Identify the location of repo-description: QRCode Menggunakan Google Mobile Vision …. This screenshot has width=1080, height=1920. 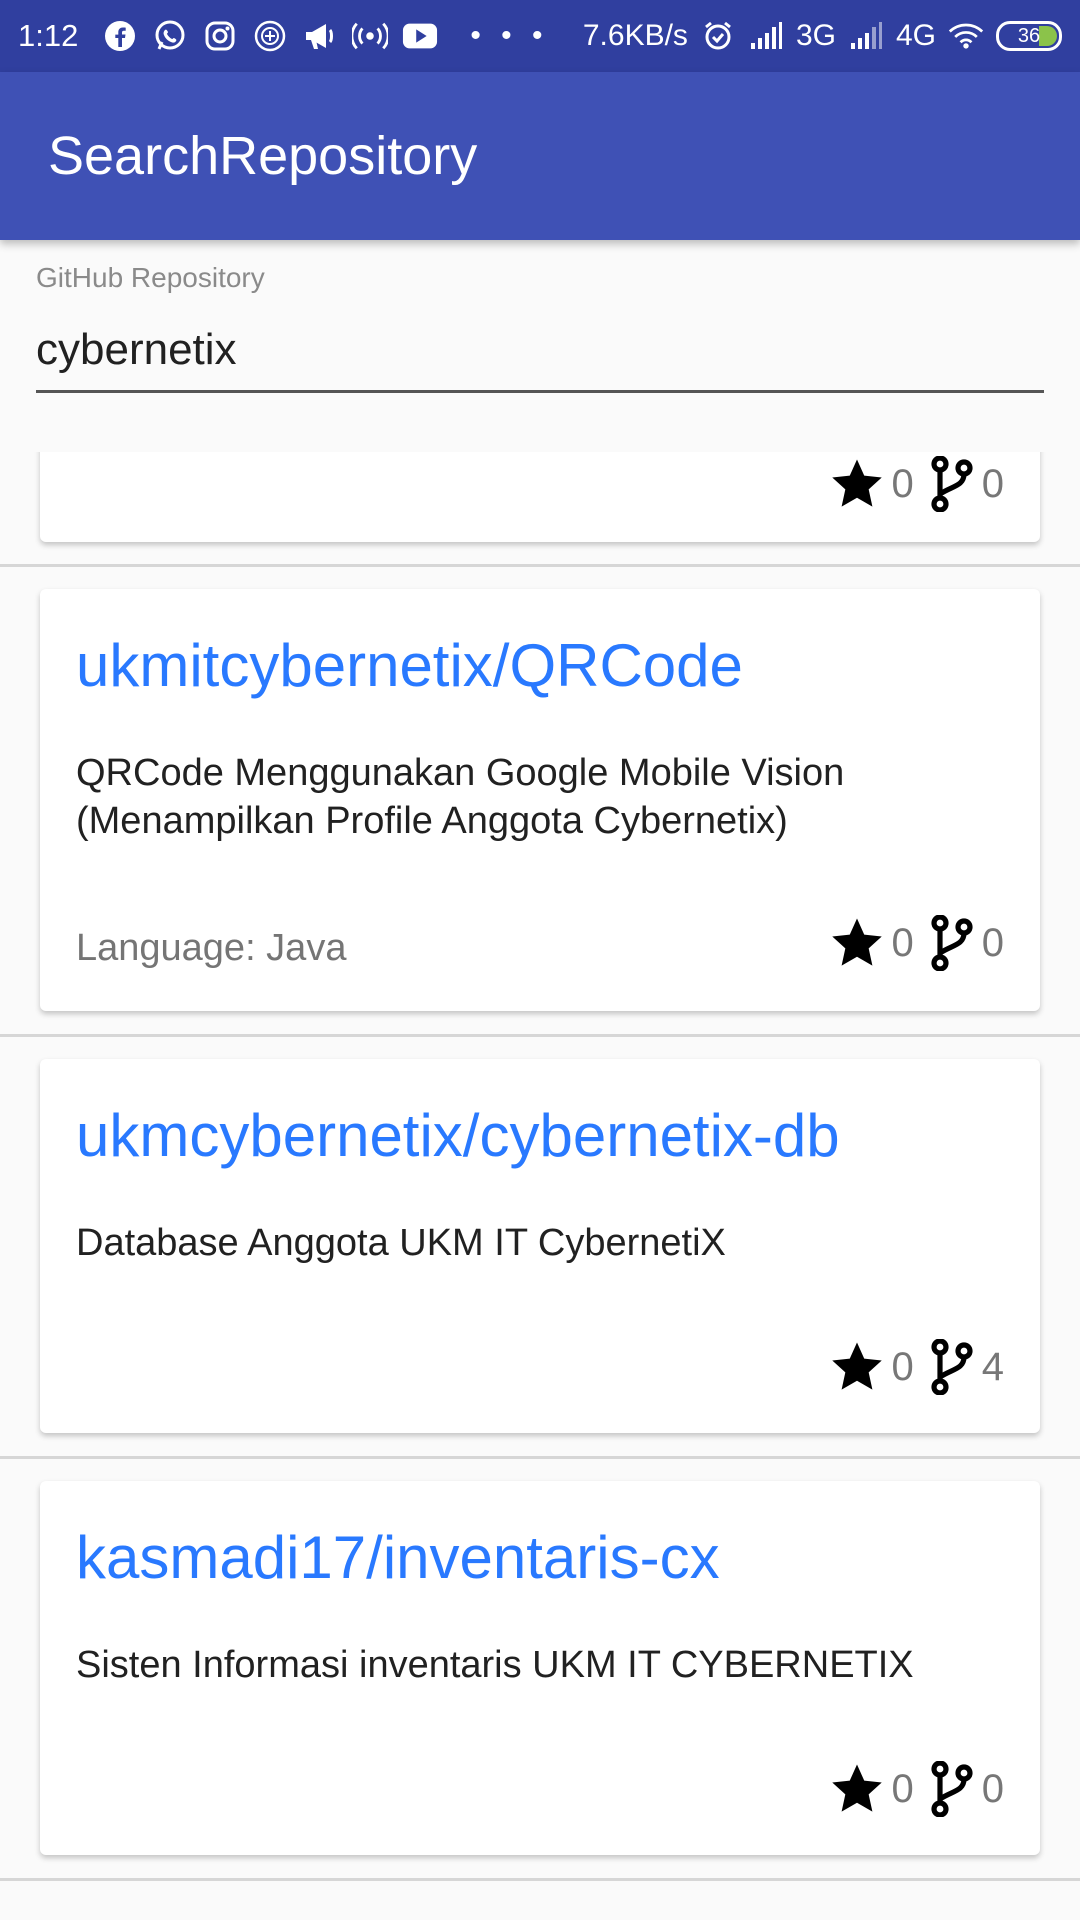
(460, 797).